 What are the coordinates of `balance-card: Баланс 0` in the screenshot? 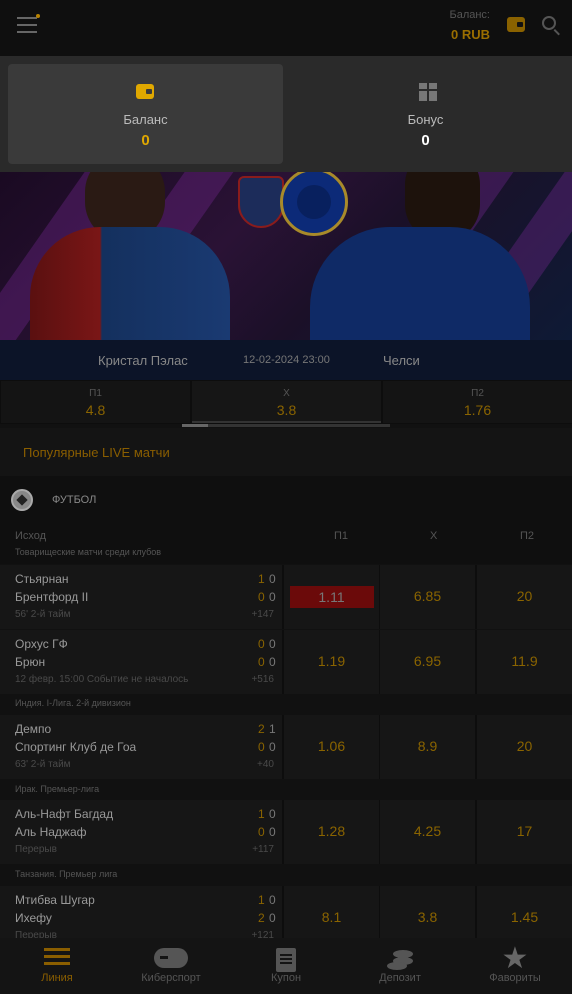 It's located at (145, 114).